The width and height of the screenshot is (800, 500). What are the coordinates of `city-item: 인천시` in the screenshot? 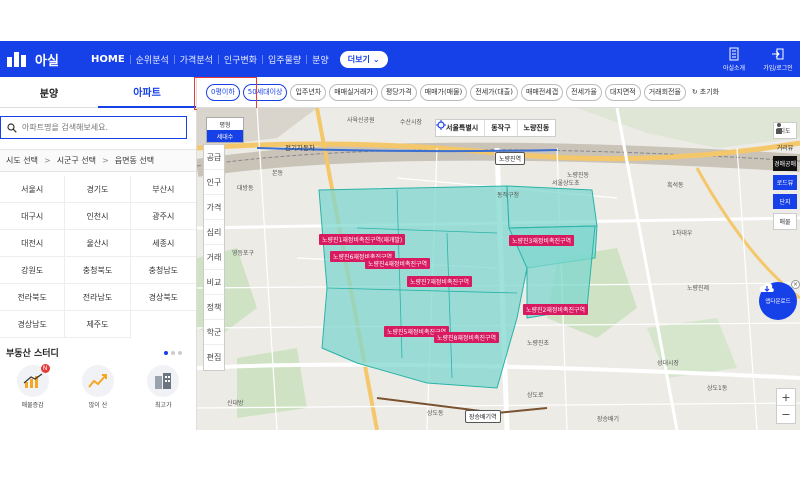 It's located at (98, 216).